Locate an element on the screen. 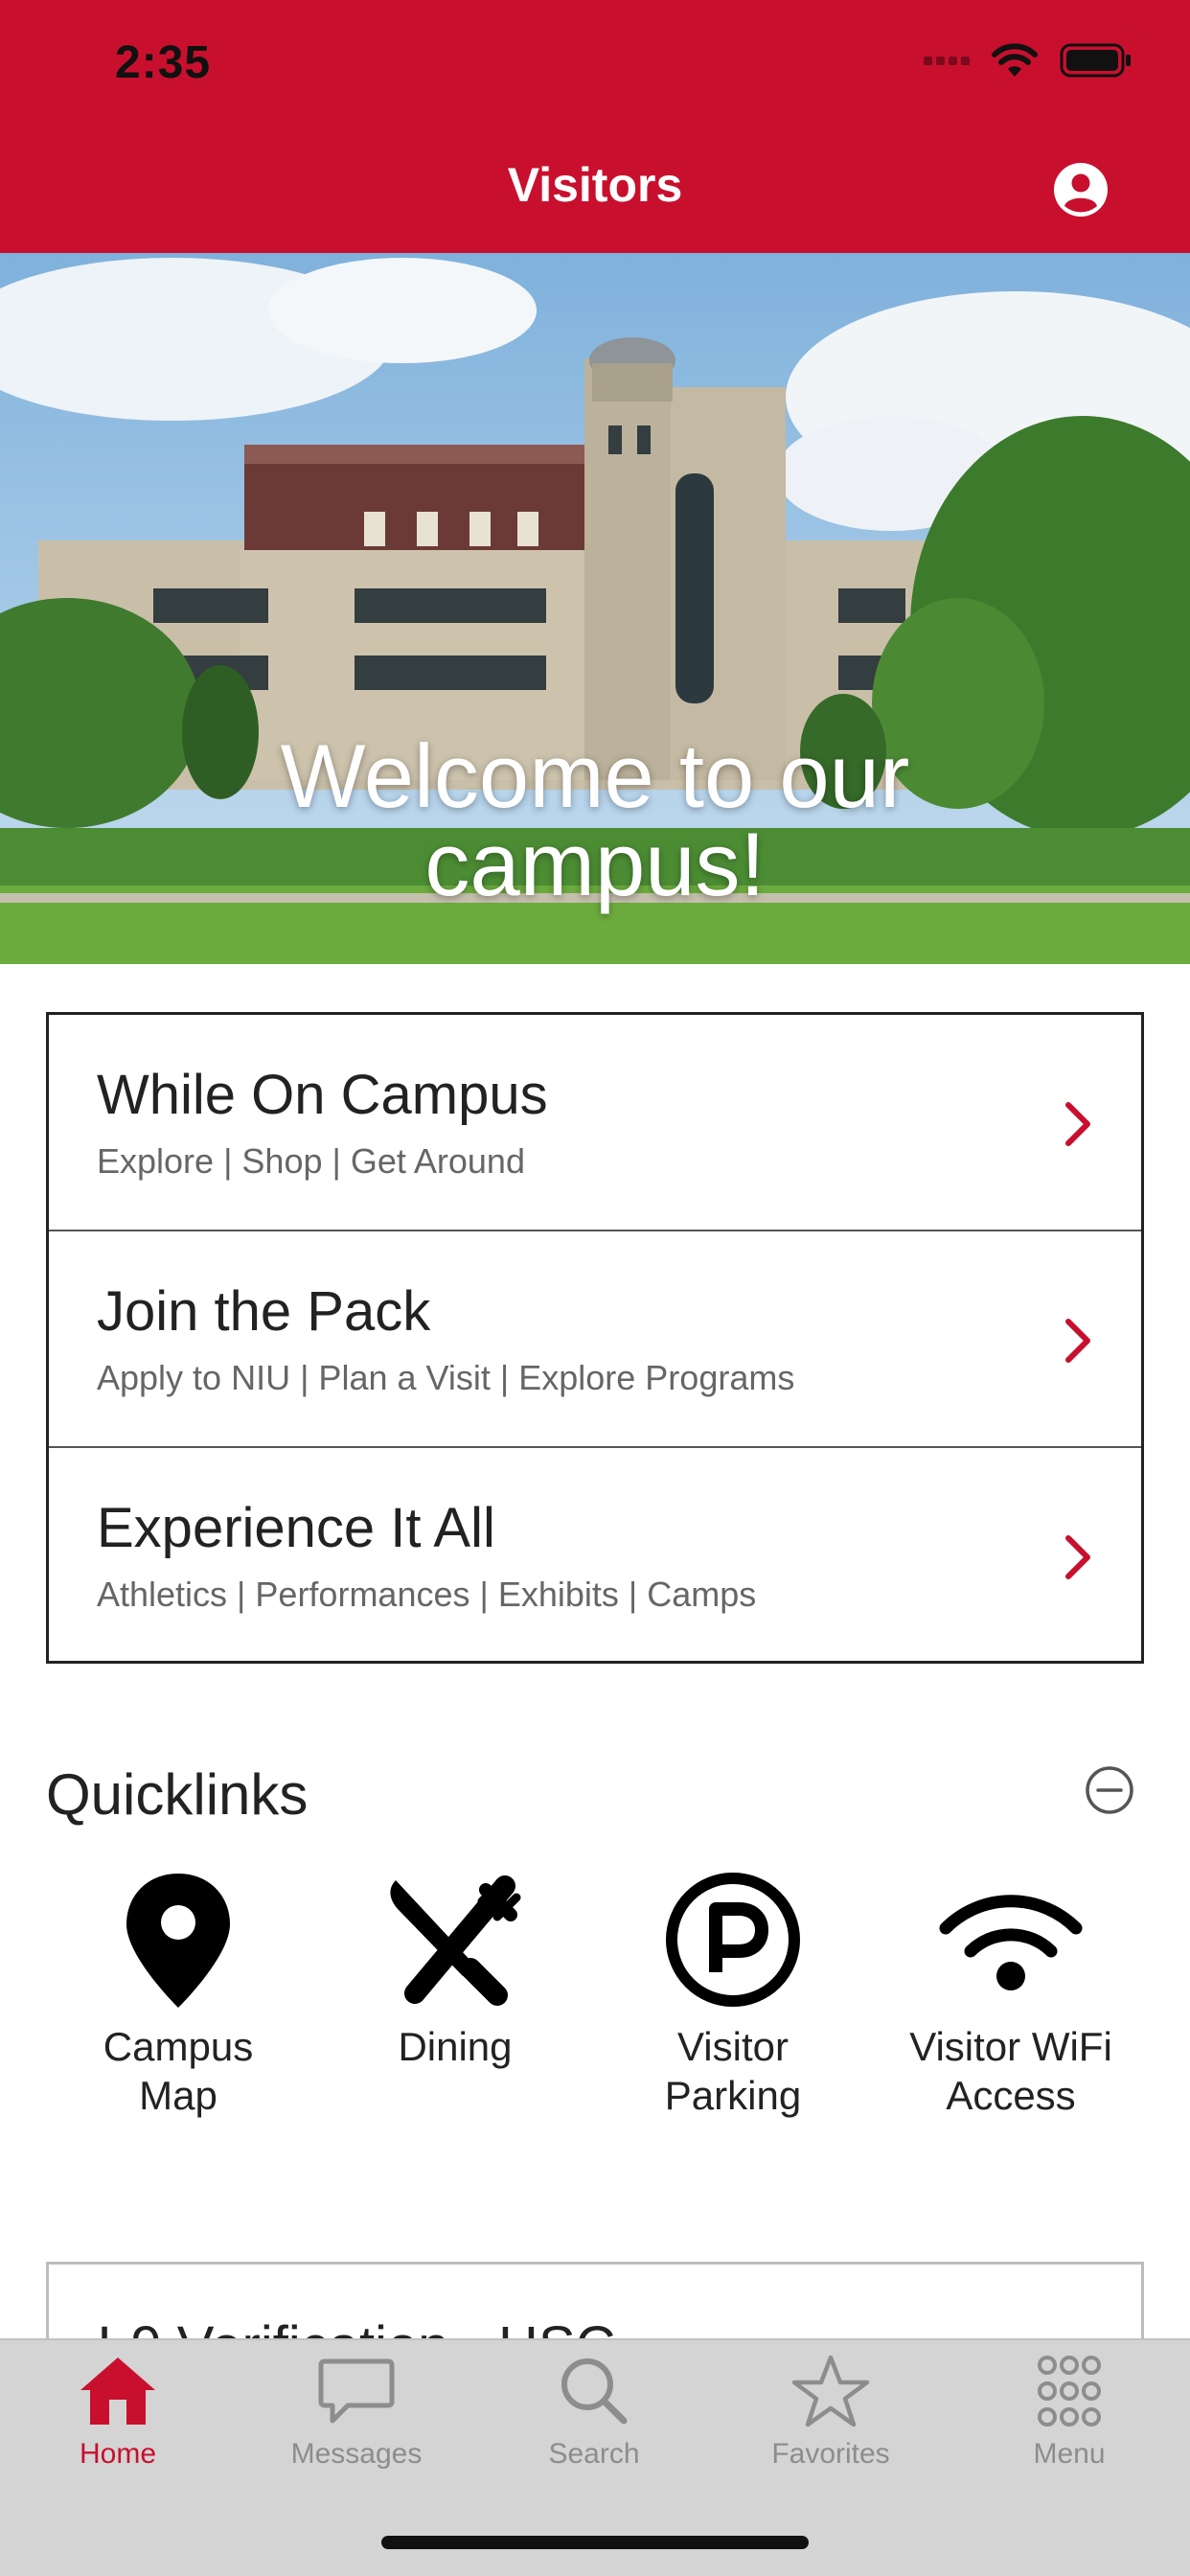 Image resolution: width=1190 pixels, height=2576 pixels. tab-label: Search is located at coordinates (594, 2454).